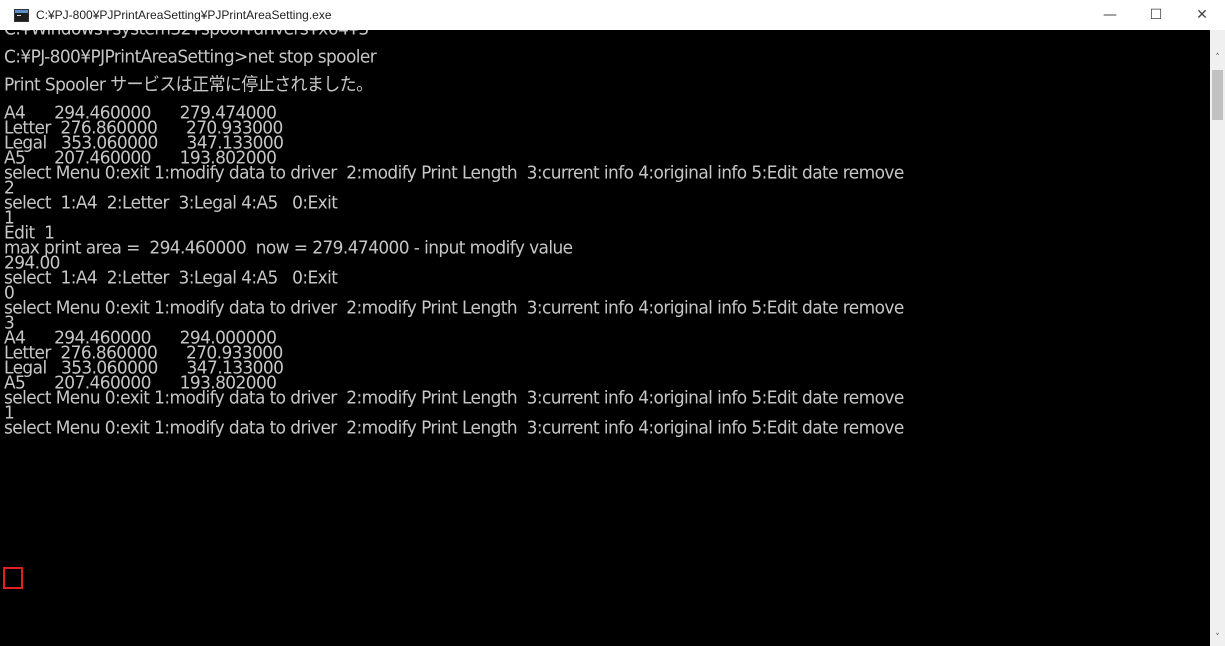 The image size is (1225, 646). Describe the element at coordinates (13, 578) in the screenshot. I see `highlight-box` at that location.